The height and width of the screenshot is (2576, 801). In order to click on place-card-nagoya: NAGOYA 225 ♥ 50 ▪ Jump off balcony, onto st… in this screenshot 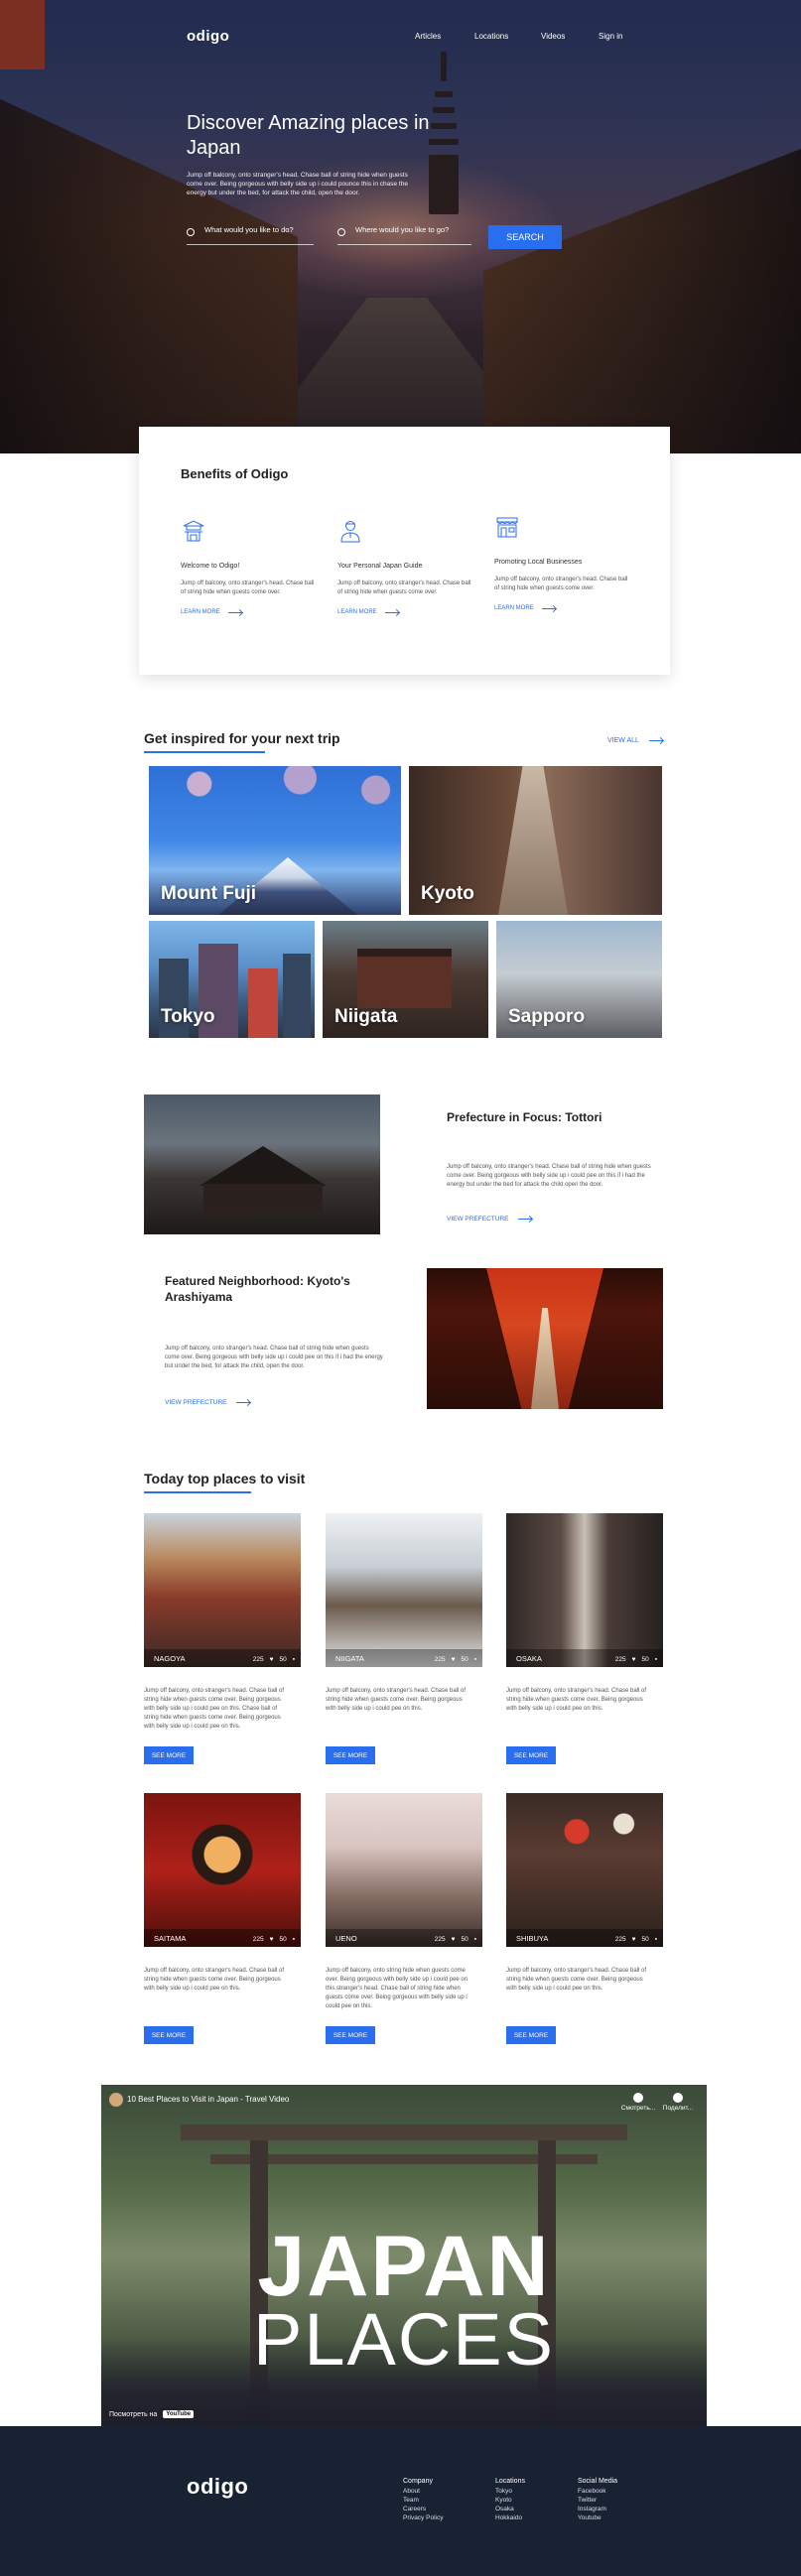, I will do `click(222, 1639)`.